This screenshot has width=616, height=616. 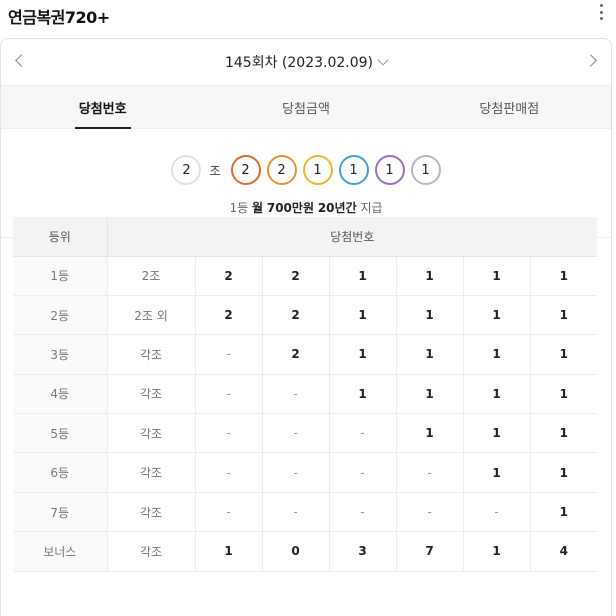 I want to click on table-row: 5등 각조 - - -1 1 1, so click(x=305, y=433).